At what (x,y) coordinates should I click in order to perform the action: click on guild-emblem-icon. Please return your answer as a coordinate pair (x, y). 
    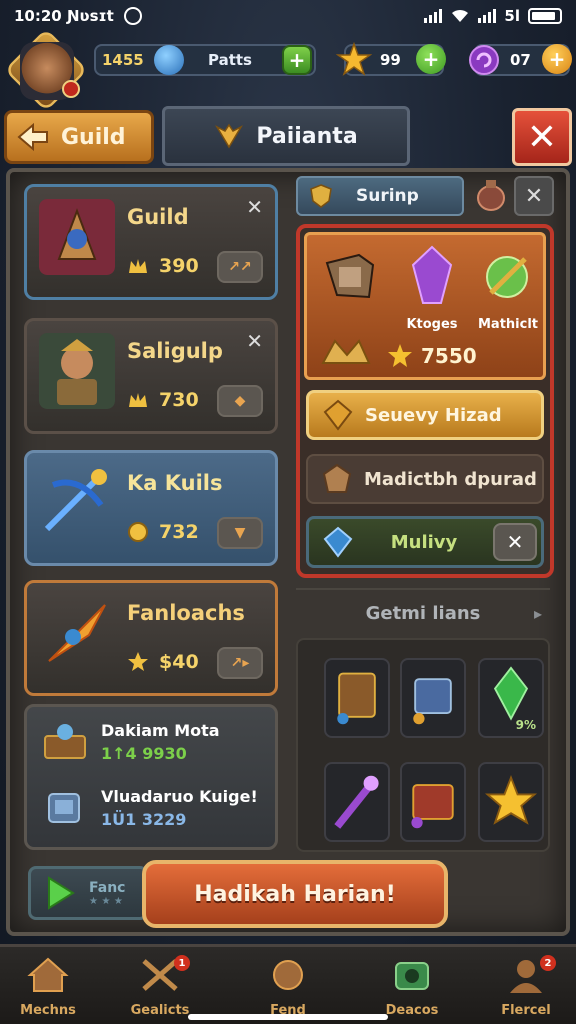
    Looking at the image, I should click on (229, 136).